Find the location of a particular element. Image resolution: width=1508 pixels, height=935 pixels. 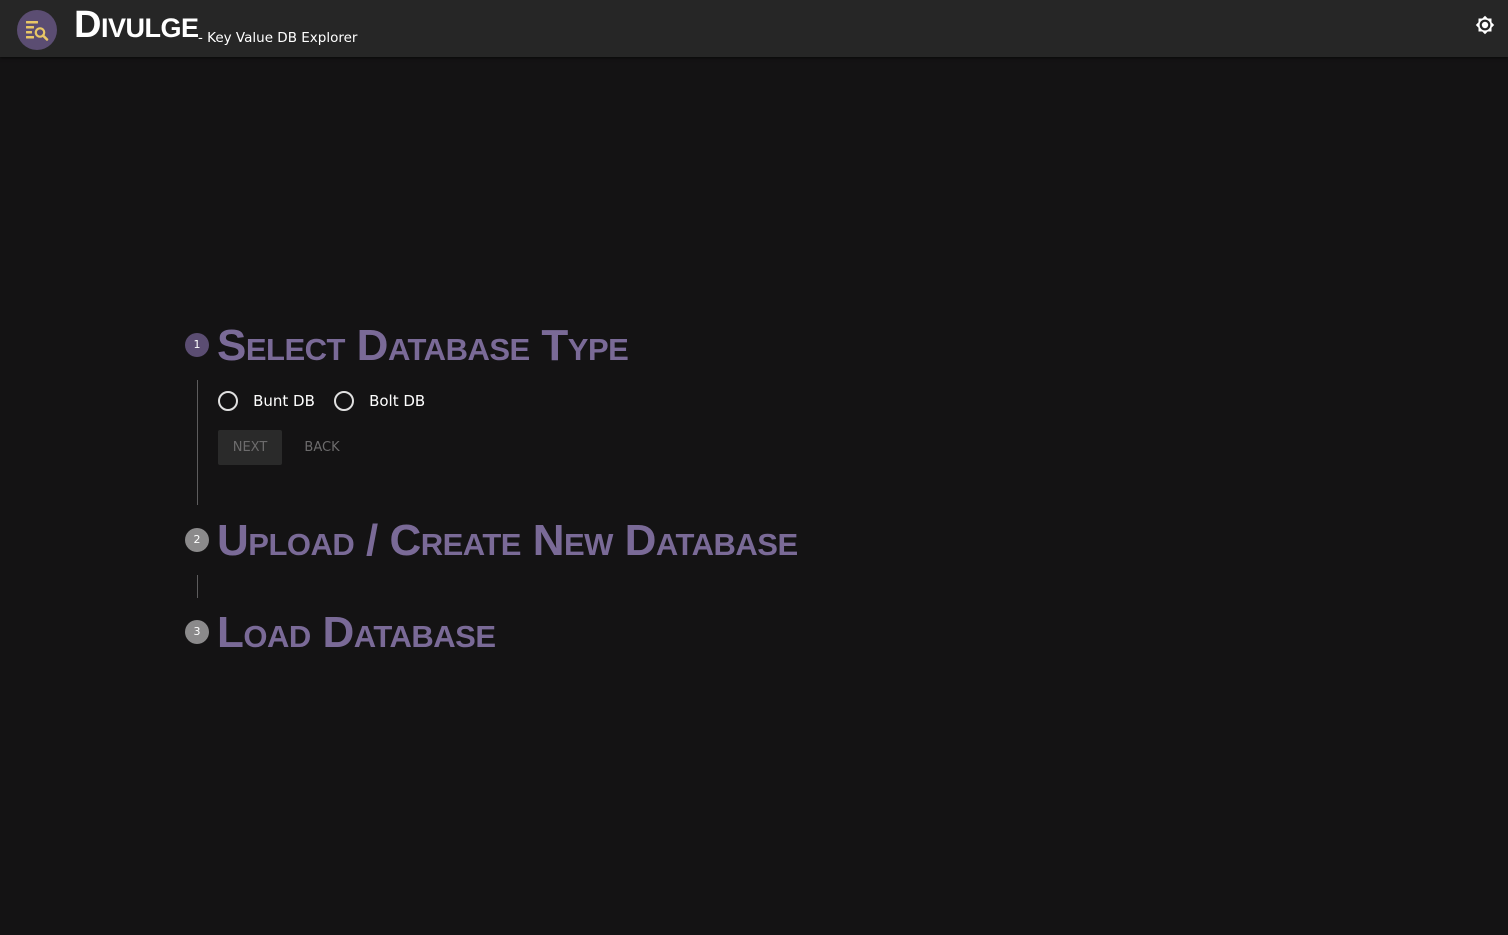

step-2-title: Upload / Create New Database is located at coordinates (507, 540).